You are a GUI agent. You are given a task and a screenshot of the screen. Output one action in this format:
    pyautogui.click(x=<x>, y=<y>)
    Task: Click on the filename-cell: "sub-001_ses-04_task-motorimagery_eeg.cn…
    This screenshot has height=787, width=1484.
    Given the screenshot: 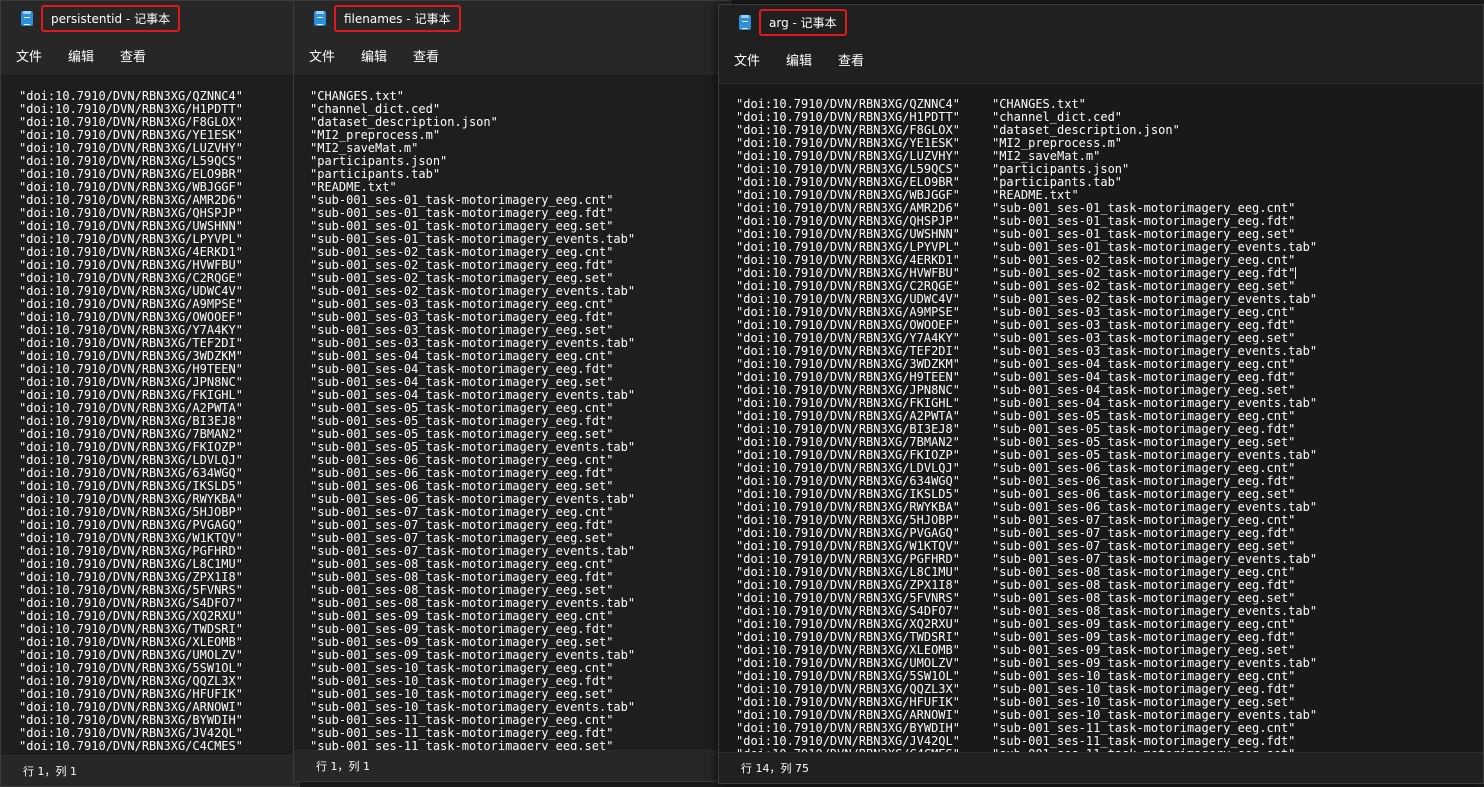 What is the action you would take?
    pyautogui.click(x=1143, y=364)
    